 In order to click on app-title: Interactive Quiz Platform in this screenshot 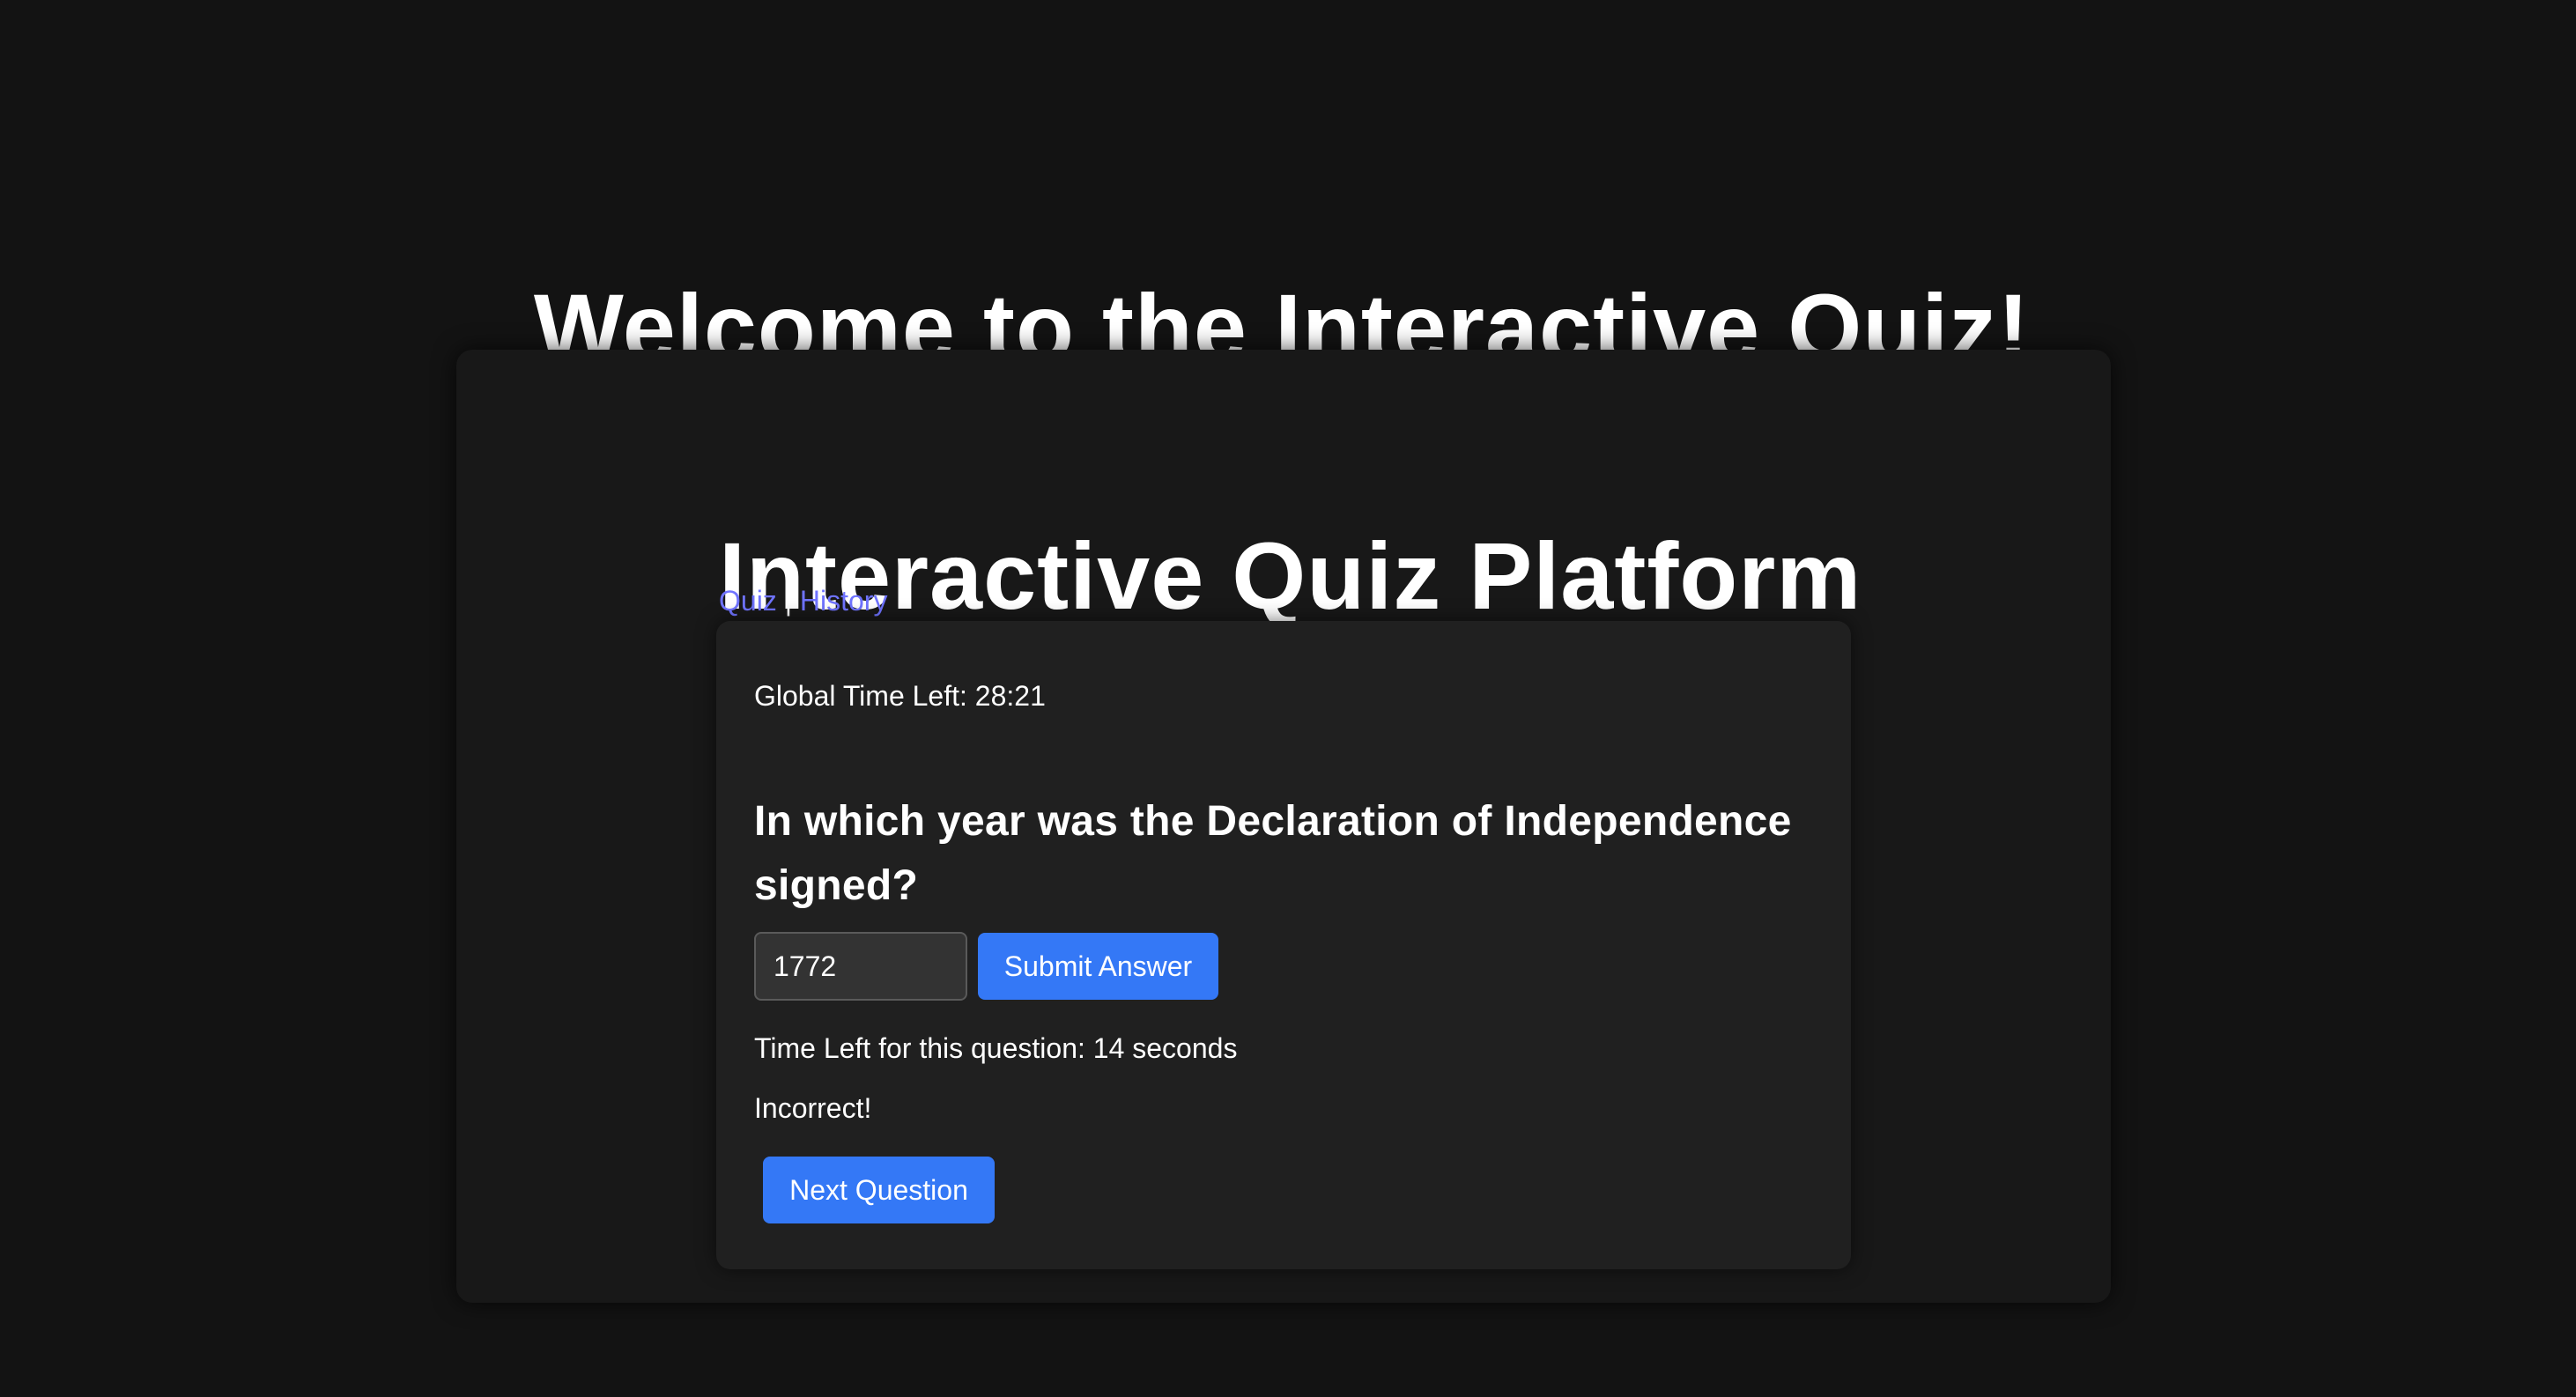, I will do `click(1290, 575)`.